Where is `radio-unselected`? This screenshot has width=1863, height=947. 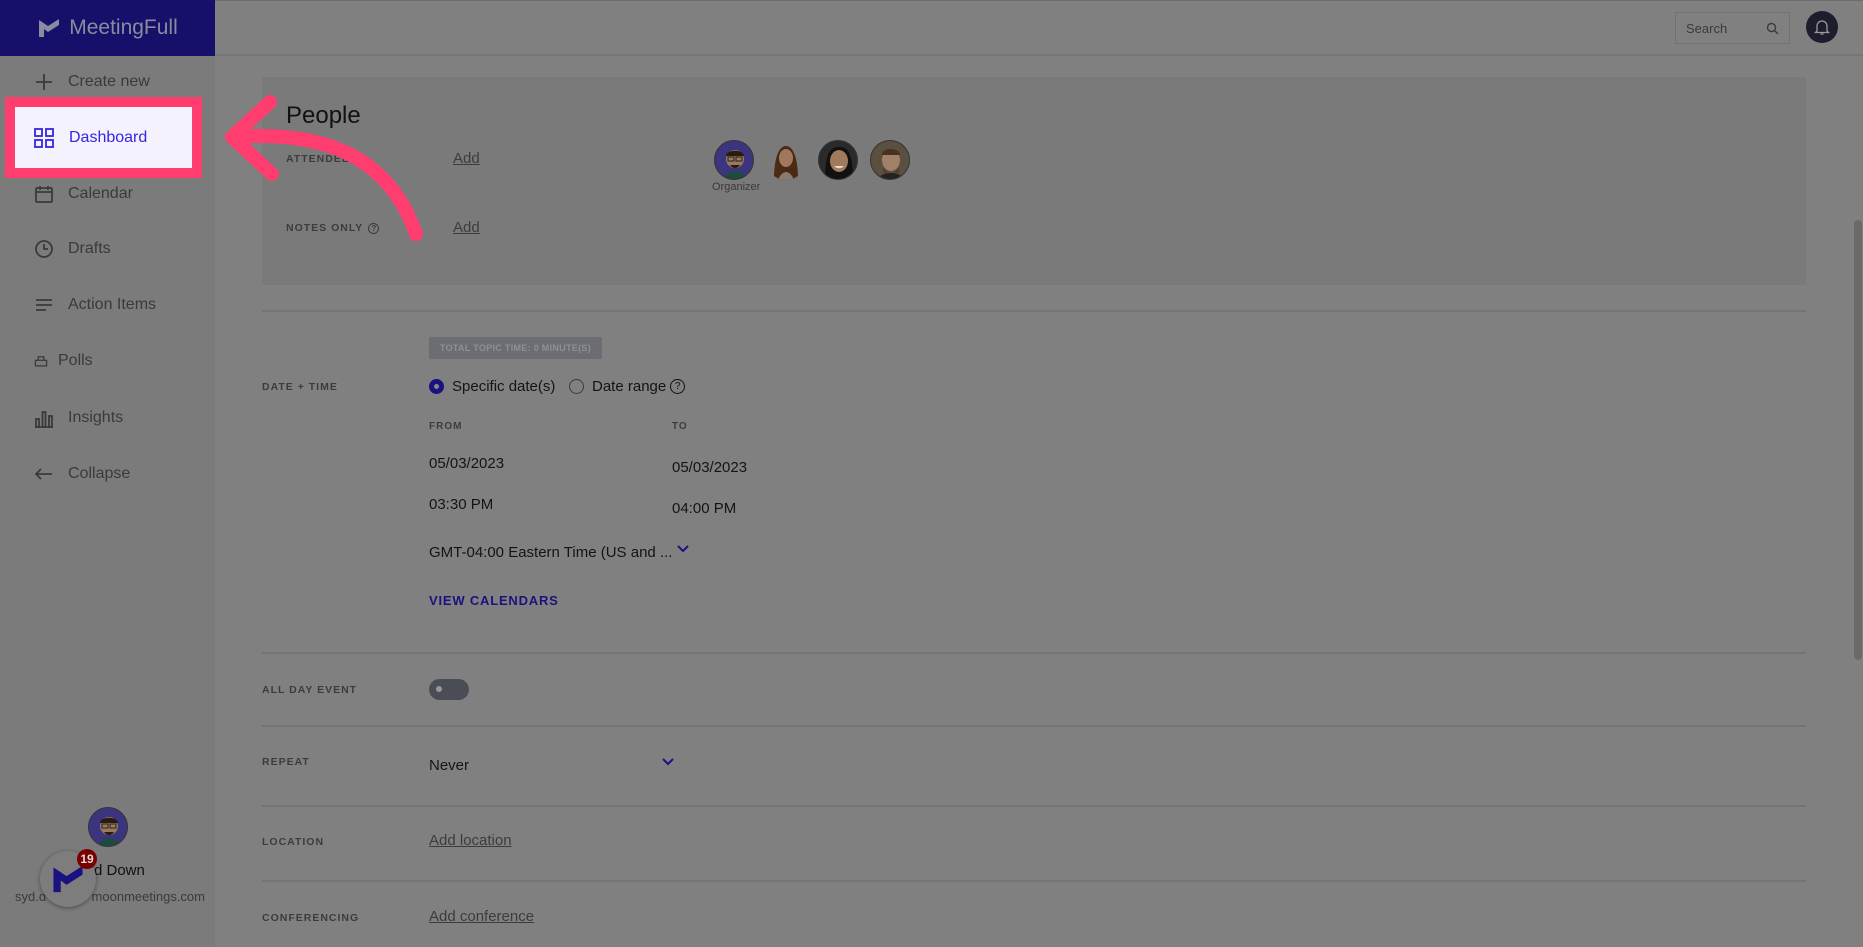 radio-unselected is located at coordinates (576, 386).